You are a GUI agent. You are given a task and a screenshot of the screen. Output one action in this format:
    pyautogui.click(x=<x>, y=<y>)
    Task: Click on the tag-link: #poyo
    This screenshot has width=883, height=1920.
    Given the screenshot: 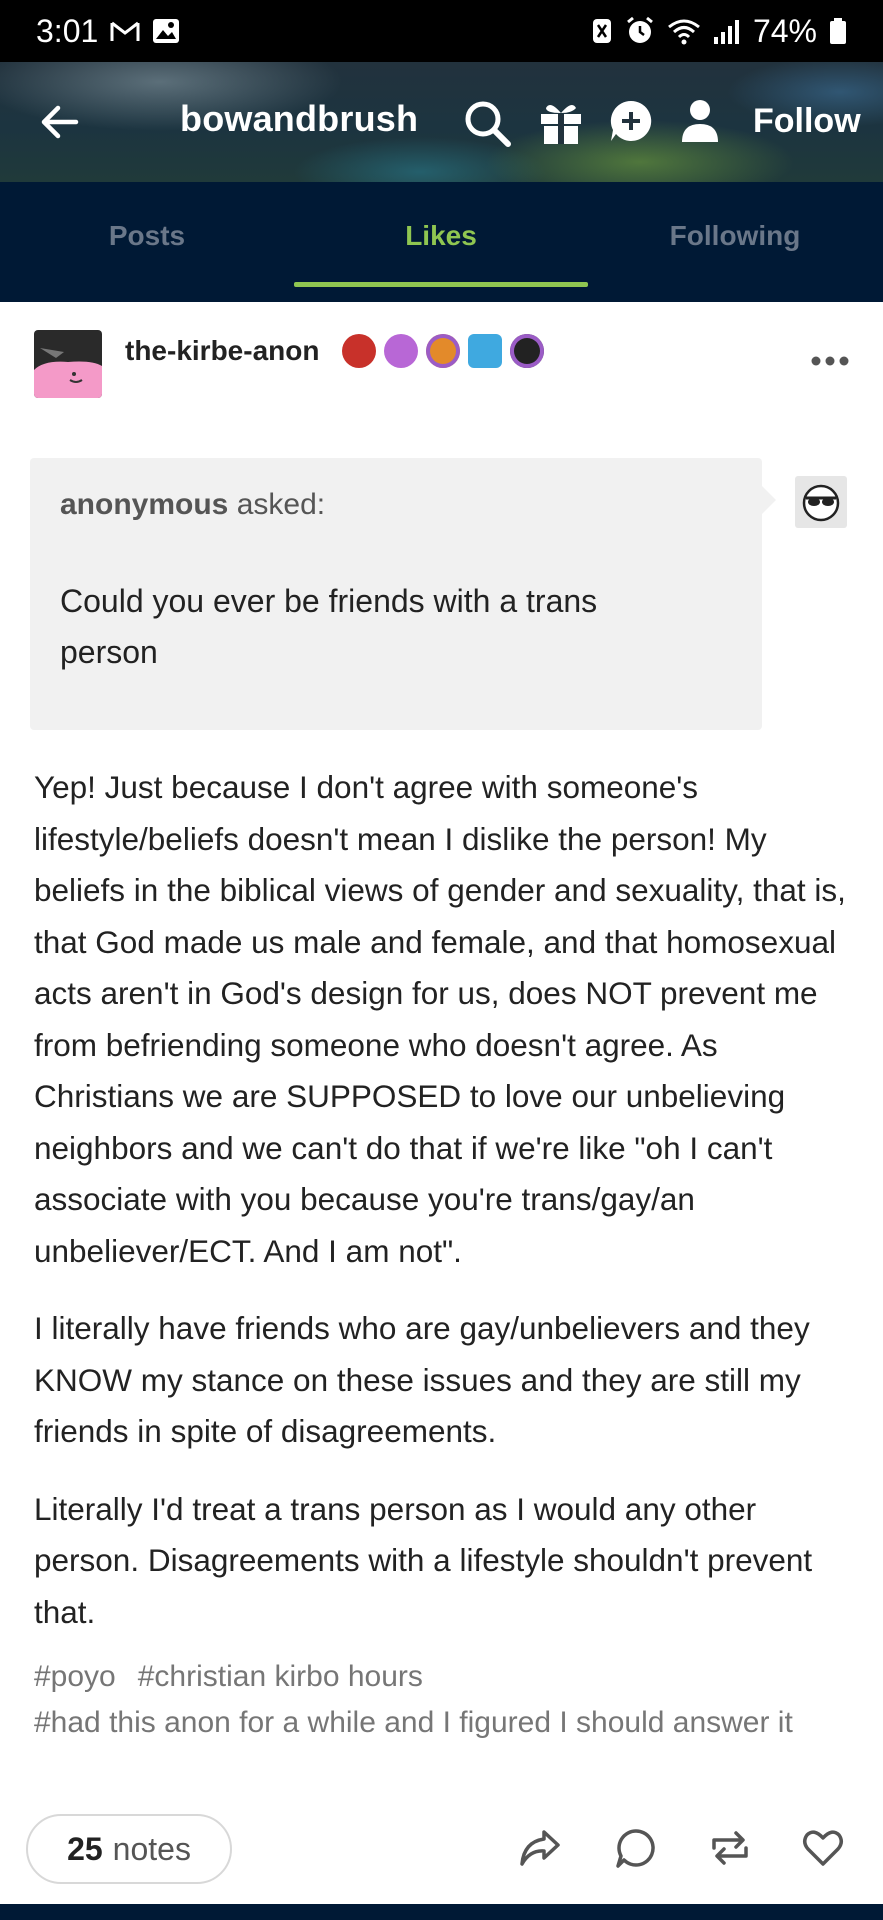 What is the action you would take?
    pyautogui.click(x=75, y=1676)
    